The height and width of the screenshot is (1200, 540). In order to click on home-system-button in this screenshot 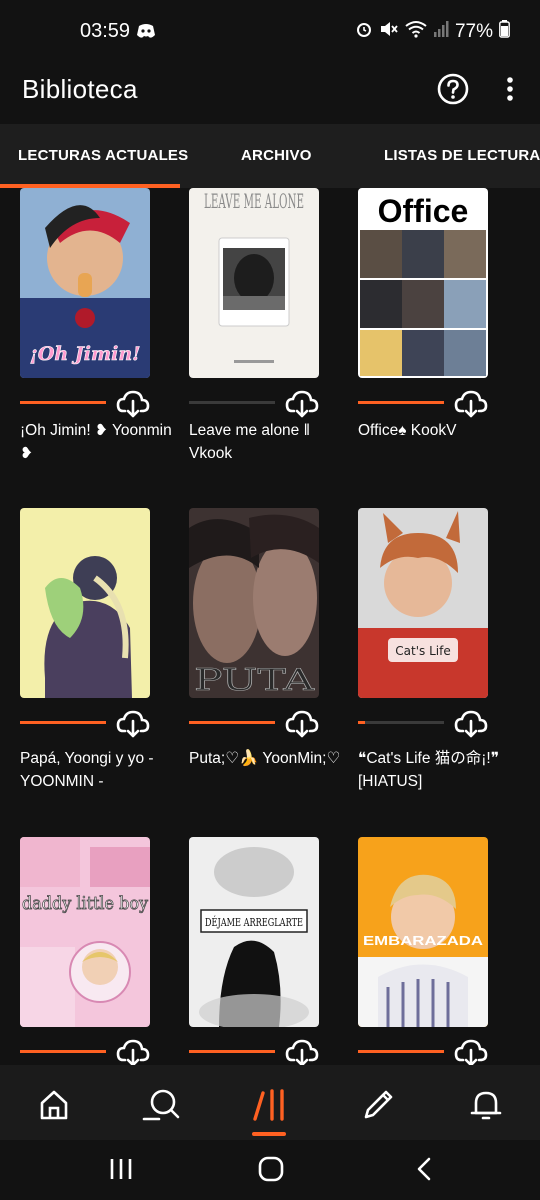, I will do `click(271, 1169)`.